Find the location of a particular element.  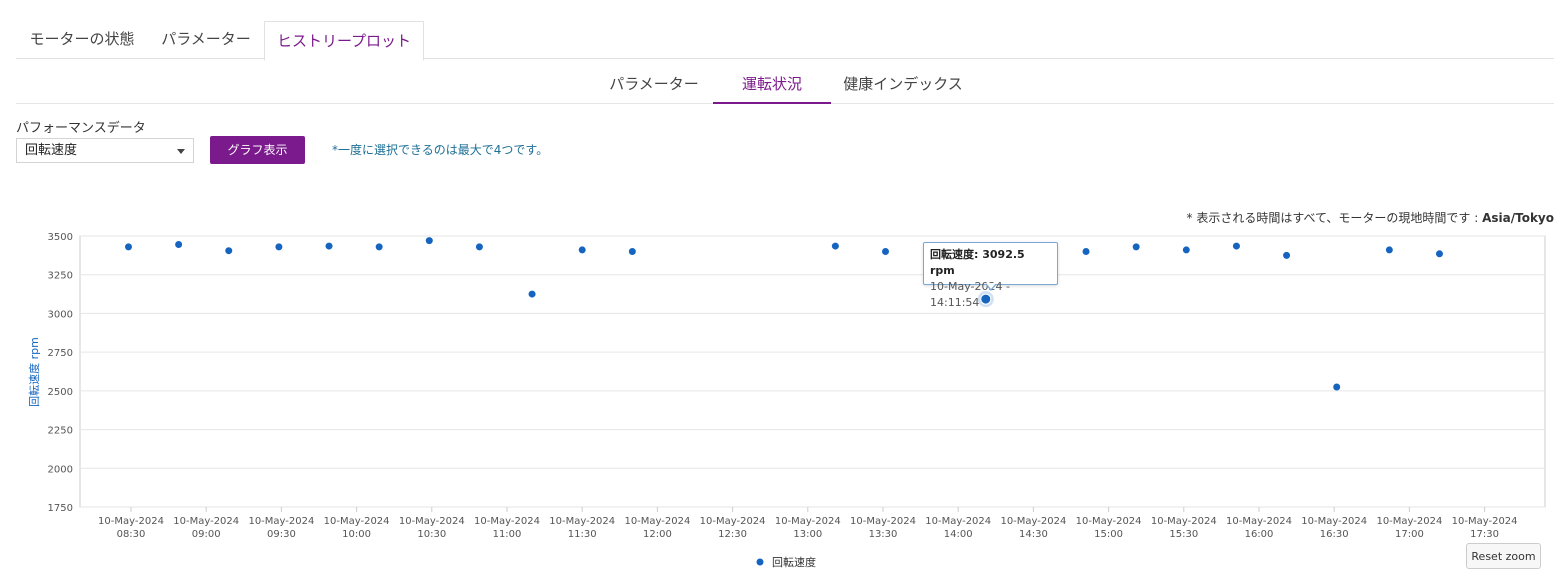

y-tick-label: 2000 is located at coordinates (60, 469).